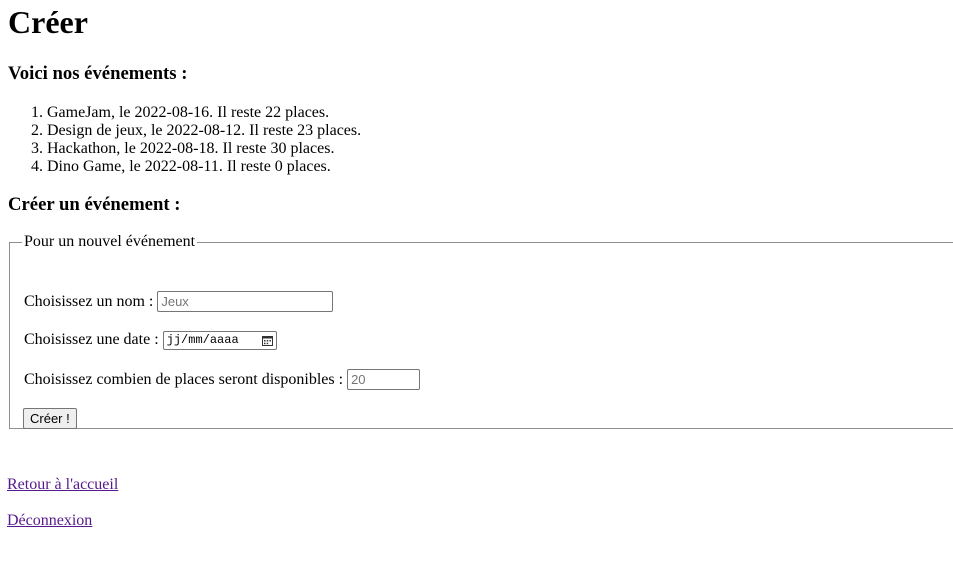  I want to click on date-placeholder: jj/mm/aaaa, so click(202, 340).